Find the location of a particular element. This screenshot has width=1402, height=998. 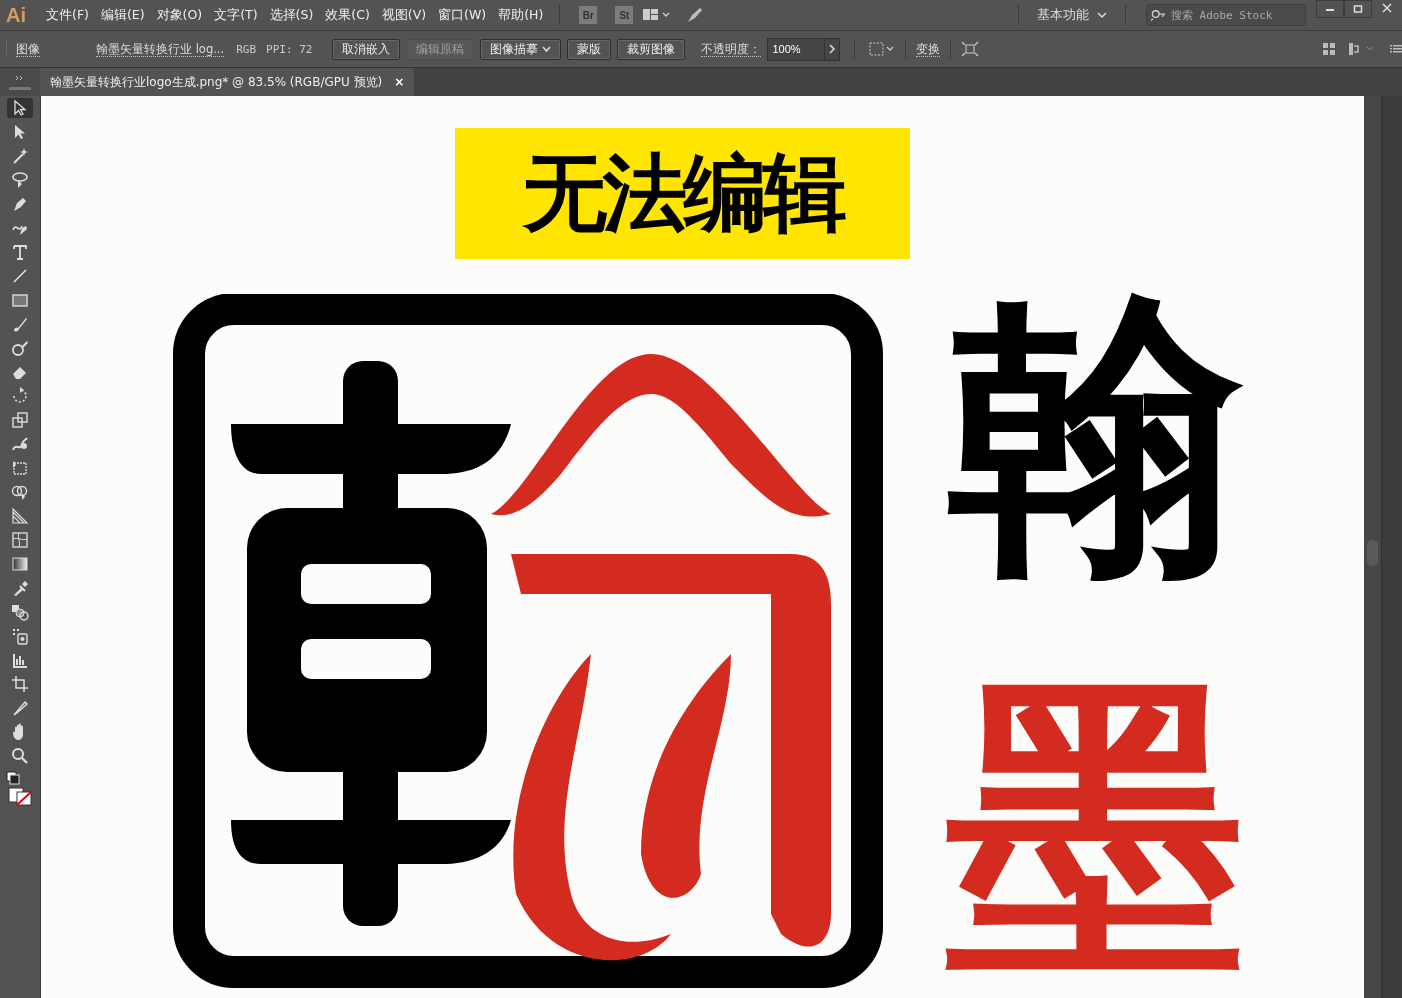

tab-close-button: × is located at coordinates (399, 82).